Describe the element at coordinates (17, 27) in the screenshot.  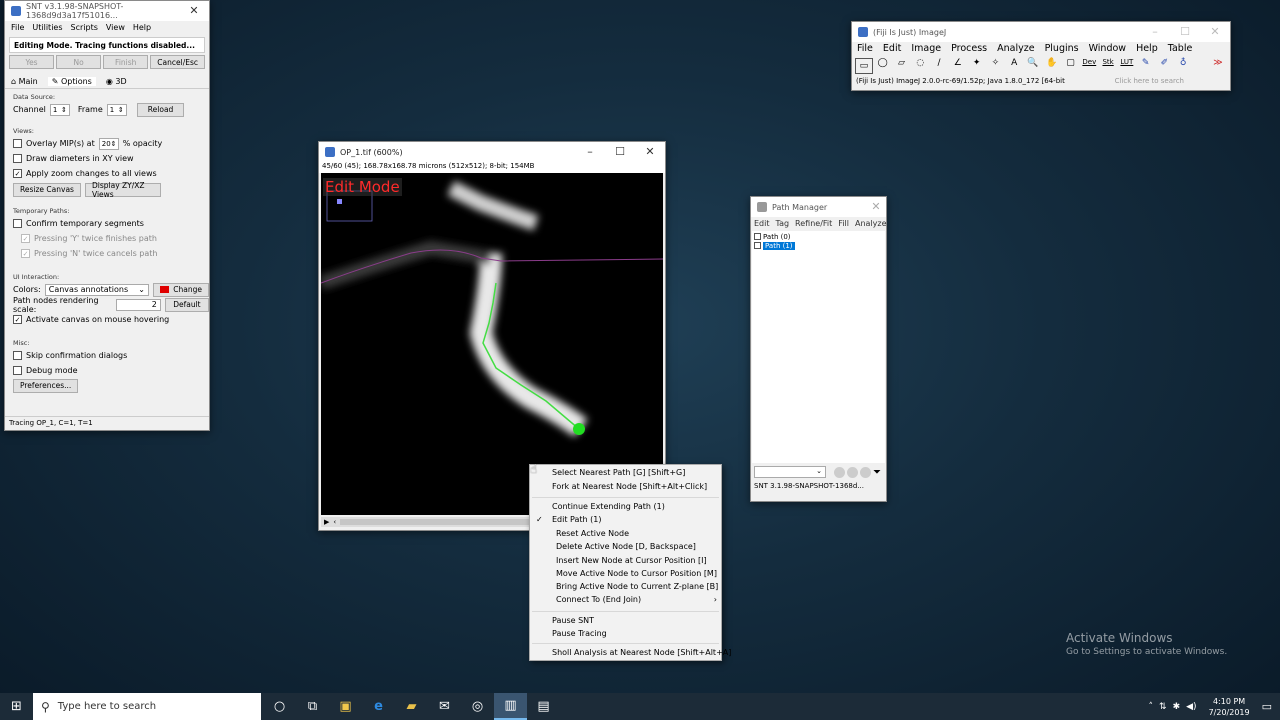
I see `snt-menu-file: File` at that location.